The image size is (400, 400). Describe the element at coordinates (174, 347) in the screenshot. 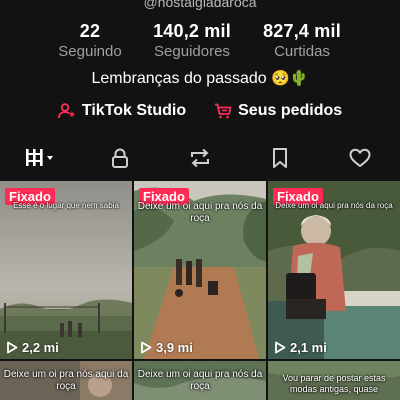

I see `view-count-text: 3,9 mi` at that location.